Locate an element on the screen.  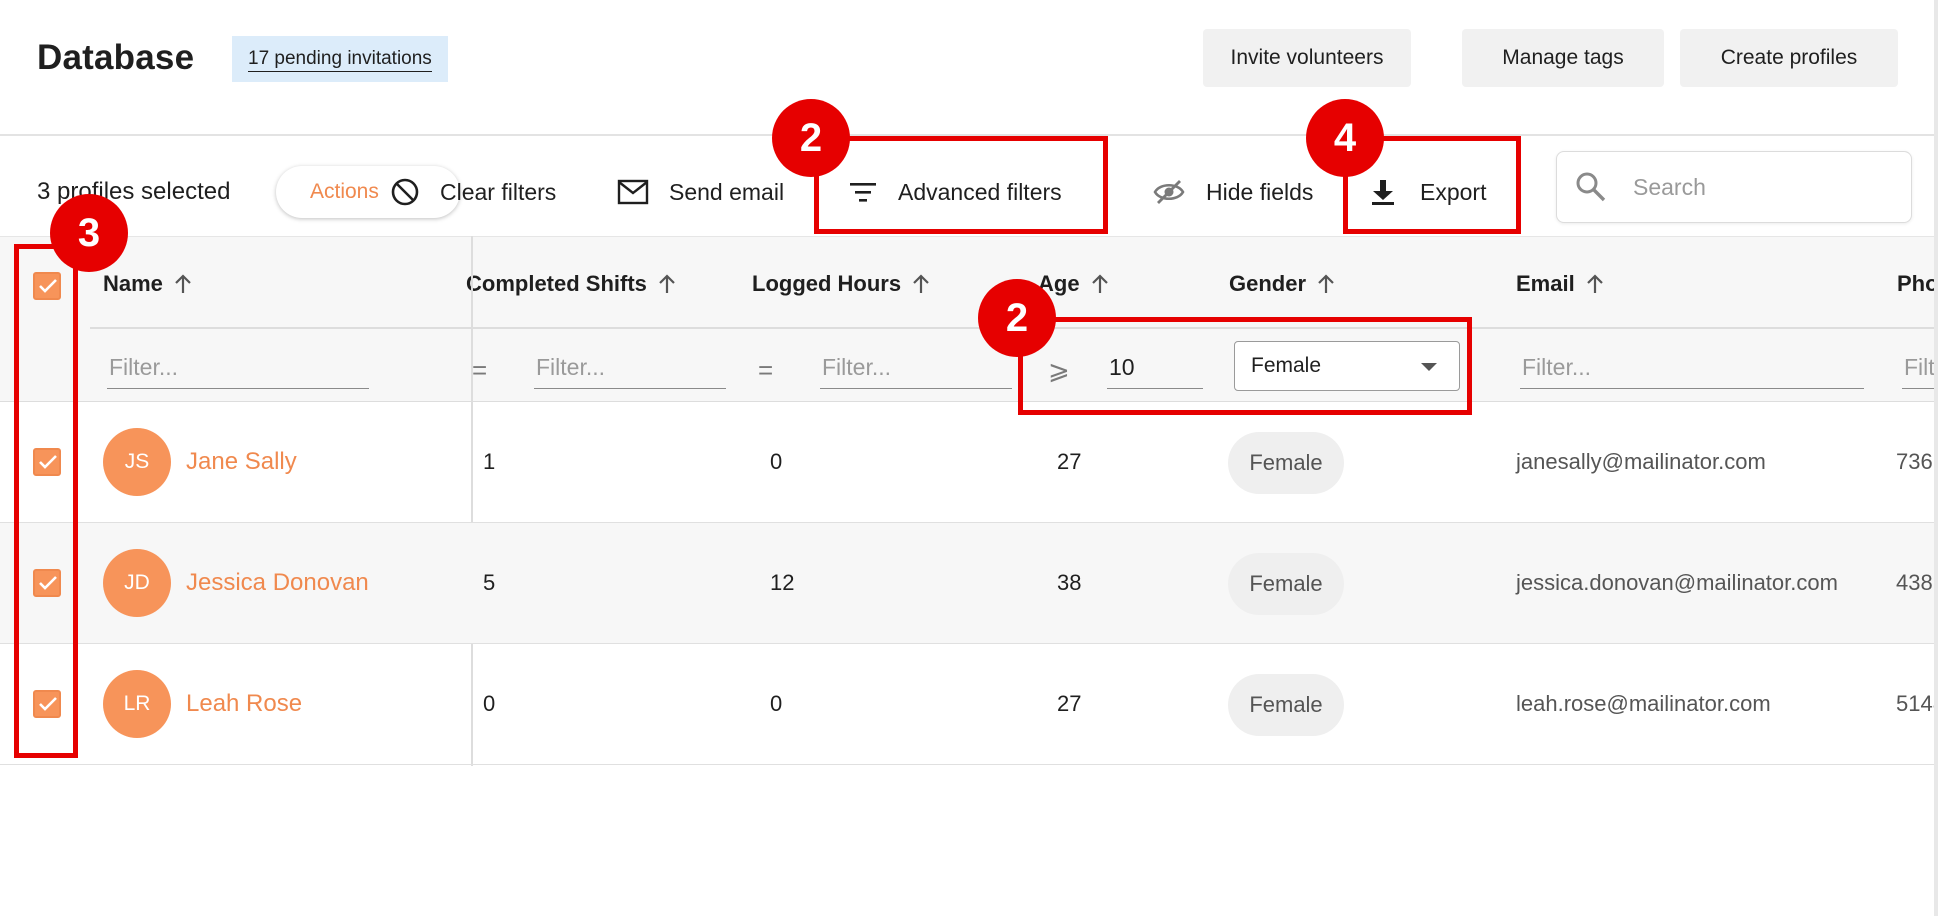
completed-shifts-cell: 1 is located at coordinates (489, 461).